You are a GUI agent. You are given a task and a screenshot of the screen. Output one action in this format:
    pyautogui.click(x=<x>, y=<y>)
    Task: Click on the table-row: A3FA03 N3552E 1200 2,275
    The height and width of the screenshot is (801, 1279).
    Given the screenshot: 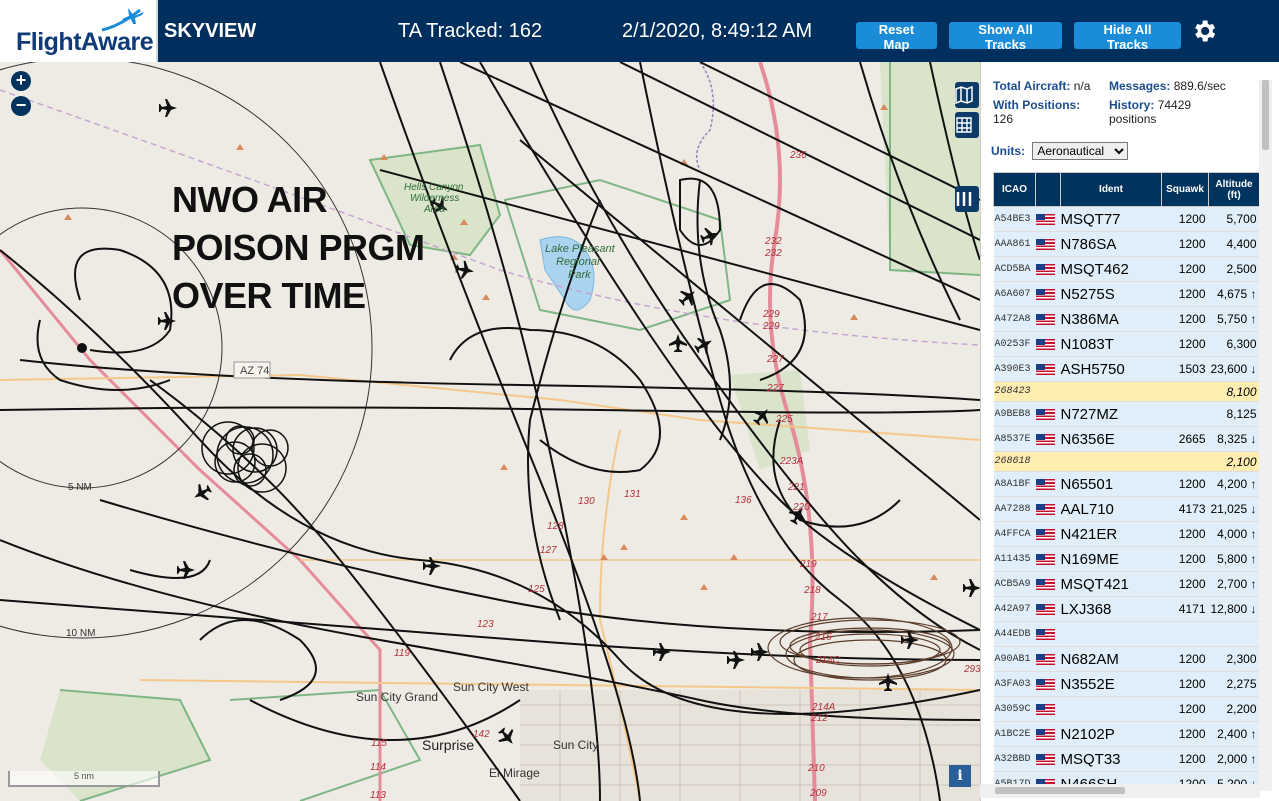 What is the action you would take?
    pyautogui.click(x=1126, y=684)
    